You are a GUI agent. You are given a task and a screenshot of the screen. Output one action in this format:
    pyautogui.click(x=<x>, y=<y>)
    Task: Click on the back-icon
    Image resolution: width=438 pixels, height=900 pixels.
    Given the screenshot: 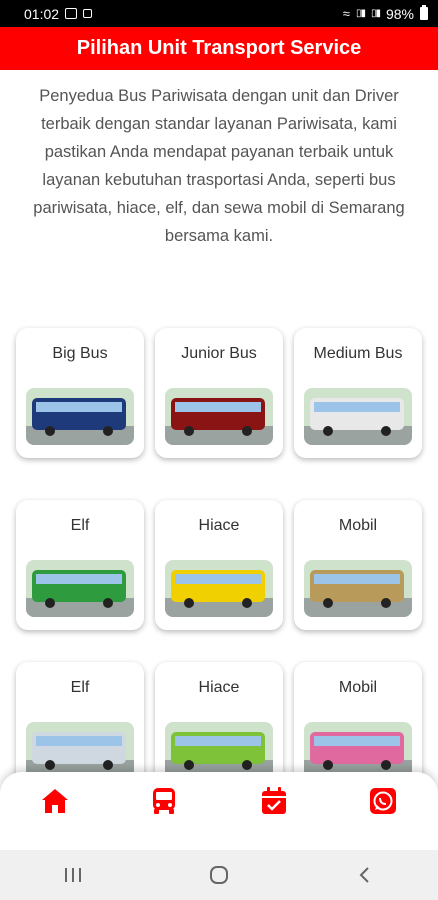 What is the action you would take?
    pyautogui.click(x=364, y=875)
    